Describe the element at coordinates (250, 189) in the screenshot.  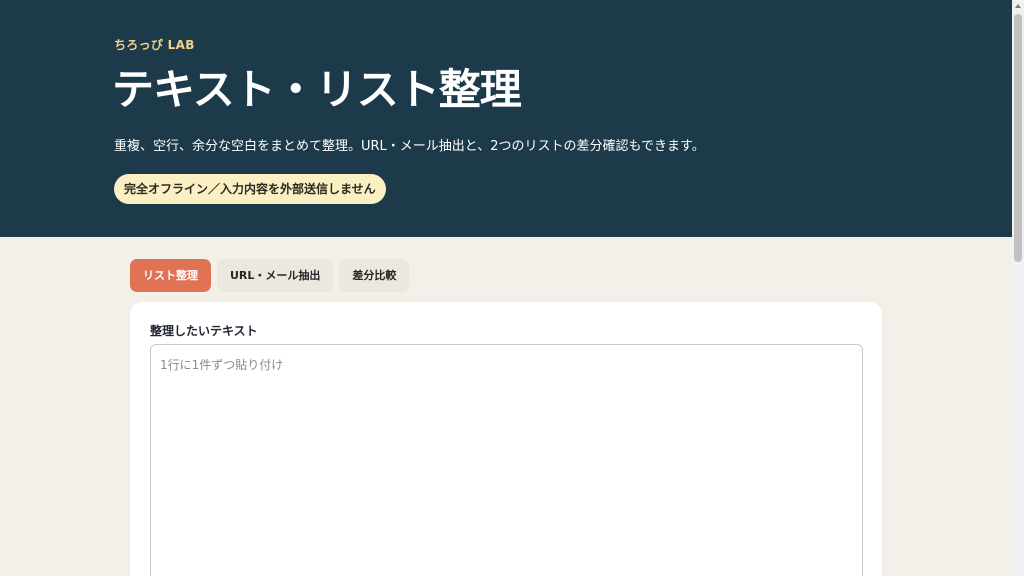
I see `offline-badge: 完全オフライン／入力内容を外部送信しません` at that location.